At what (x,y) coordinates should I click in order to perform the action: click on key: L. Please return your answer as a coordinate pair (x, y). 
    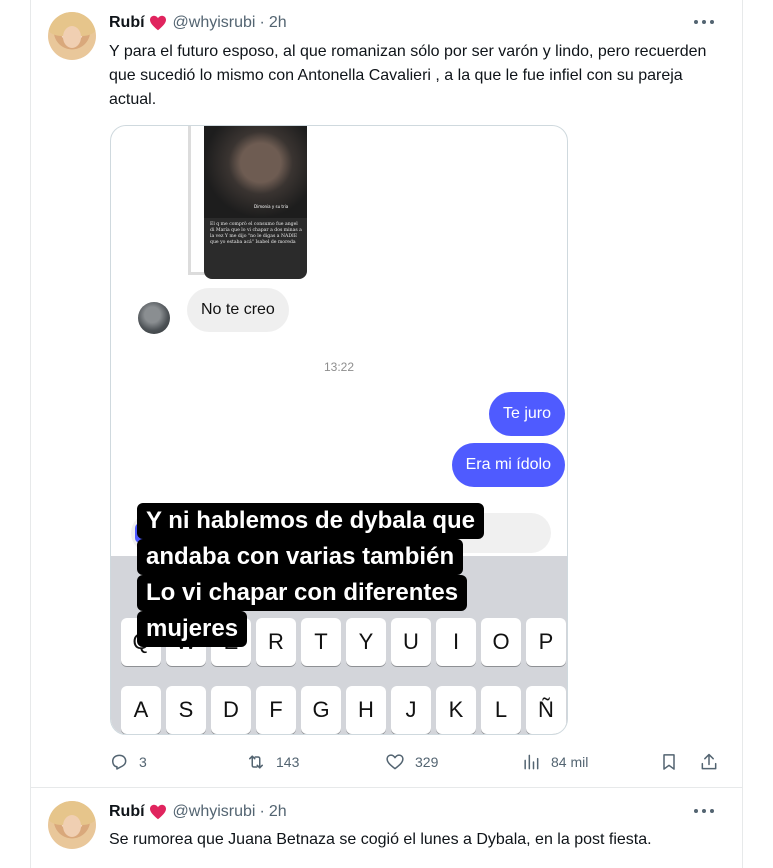
    Looking at the image, I should click on (501, 710).